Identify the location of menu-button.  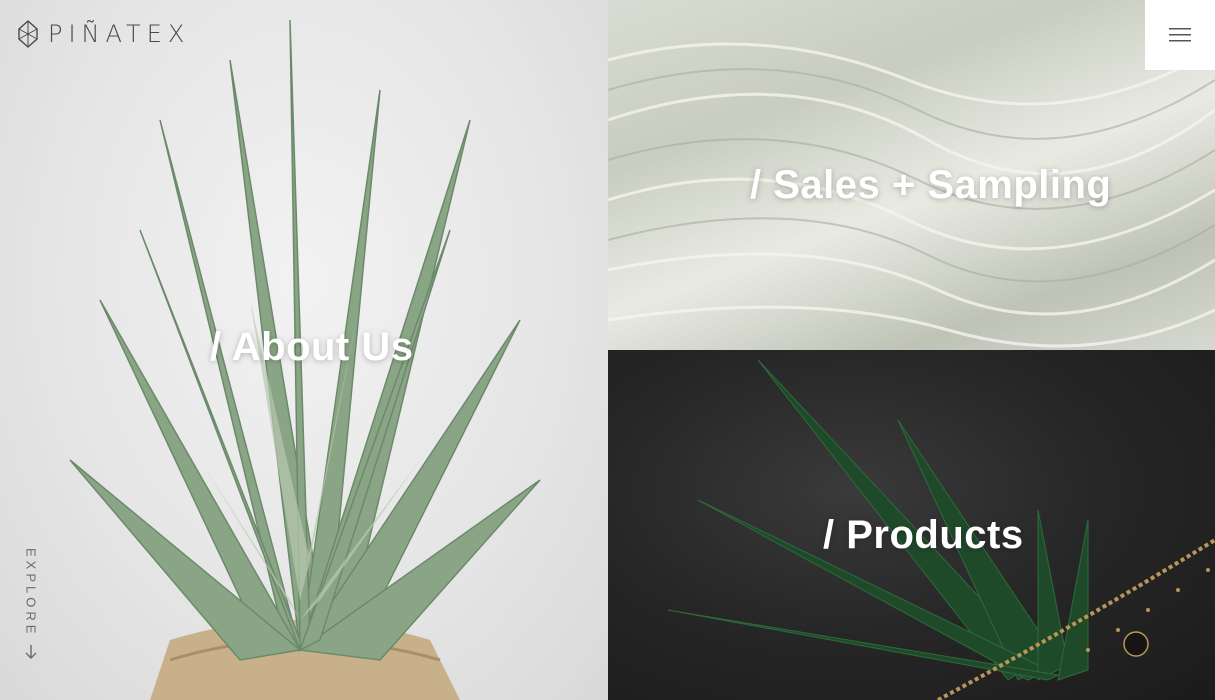
(1180, 35).